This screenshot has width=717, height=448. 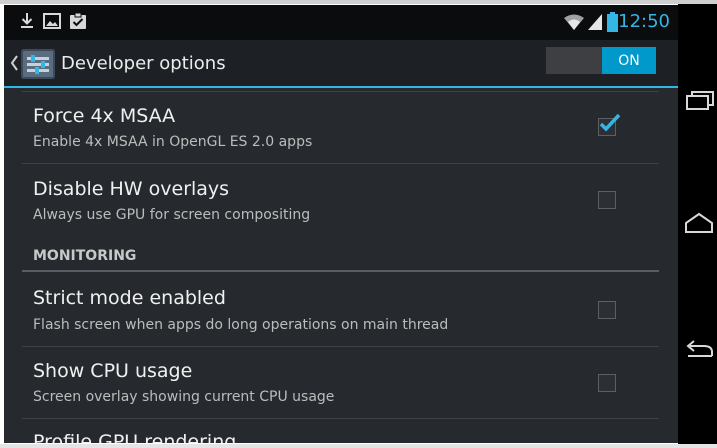 What do you see at coordinates (601, 60) in the screenshot?
I see `developer-options-toggle: ON` at bounding box center [601, 60].